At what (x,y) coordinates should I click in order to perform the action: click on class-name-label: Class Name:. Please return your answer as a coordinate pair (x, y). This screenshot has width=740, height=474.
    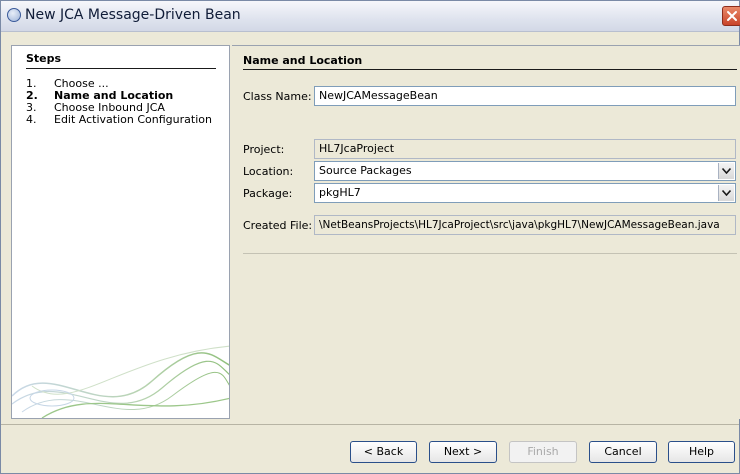
    Looking at the image, I should click on (277, 96).